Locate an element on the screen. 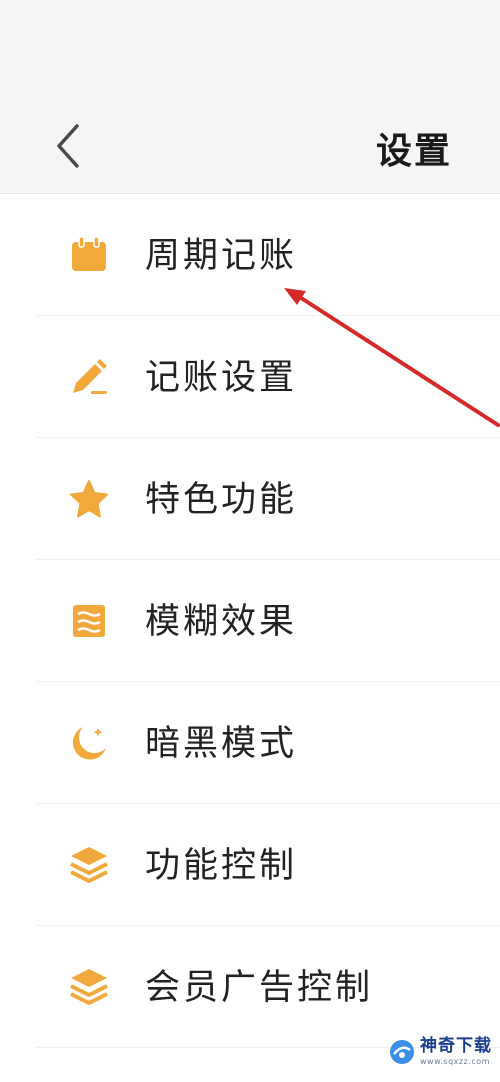 This screenshot has width=500, height=1082. moon-icon is located at coordinates (89, 743).